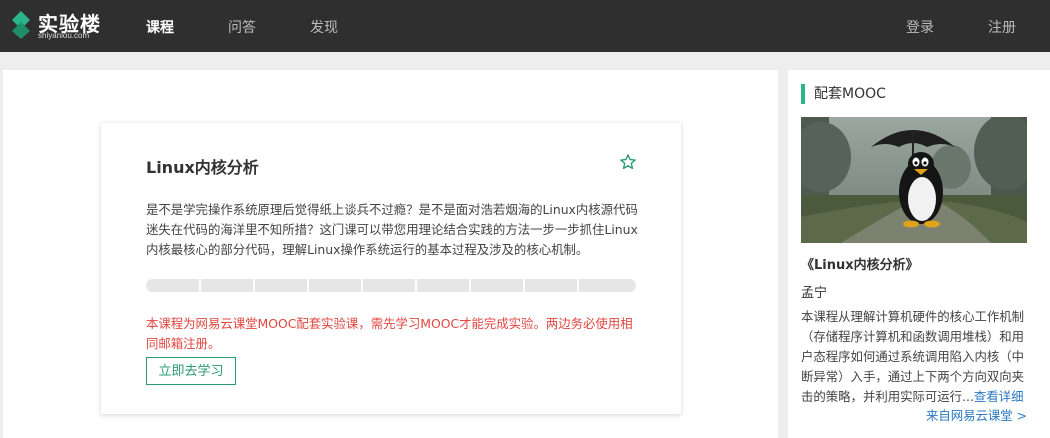 This screenshot has height=438, width=1050. What do you see at coordinates (64, 35) in the screenshot?
I see `logo-subtext: shiyanlou.com` at bounding box center [64, 35].